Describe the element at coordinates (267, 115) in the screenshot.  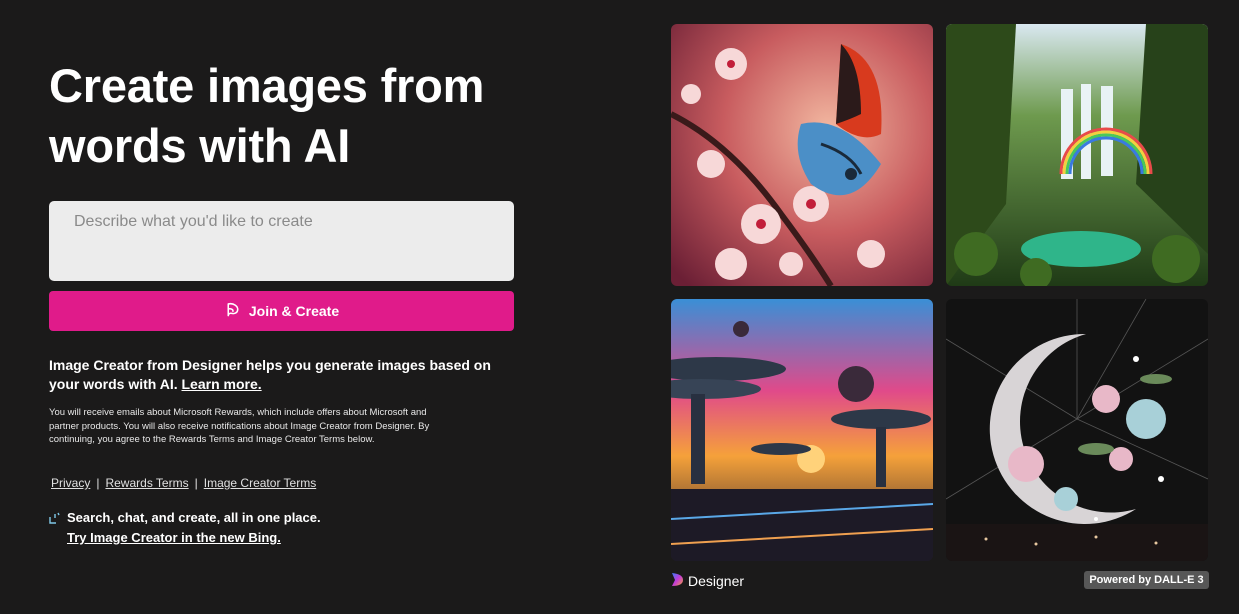
I see `page-title: Create images from words with AI` at that location.